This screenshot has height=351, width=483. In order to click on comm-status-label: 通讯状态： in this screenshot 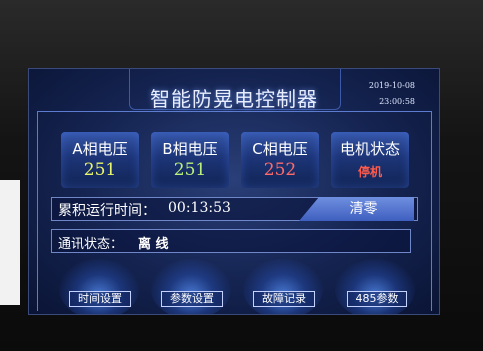, I will do `click(91, 244)`.